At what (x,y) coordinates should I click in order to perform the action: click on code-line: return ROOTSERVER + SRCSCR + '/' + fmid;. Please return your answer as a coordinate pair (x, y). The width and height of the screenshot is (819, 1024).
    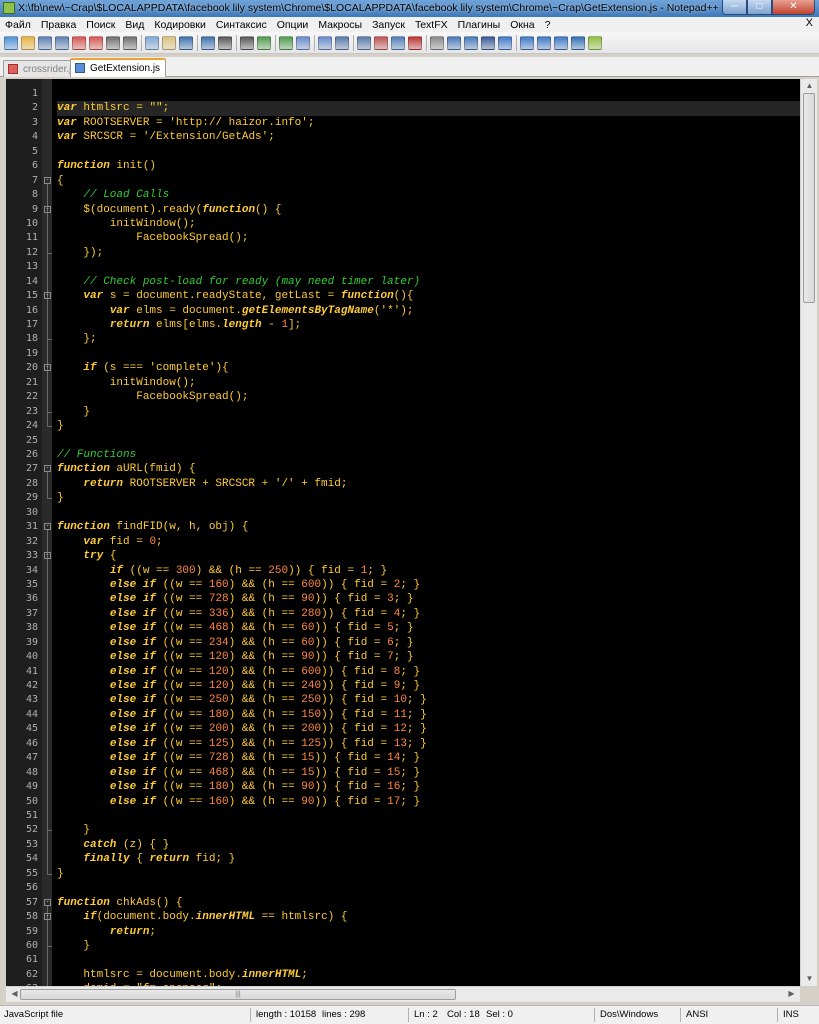
    Looking at the image, I should click on (428, 484).